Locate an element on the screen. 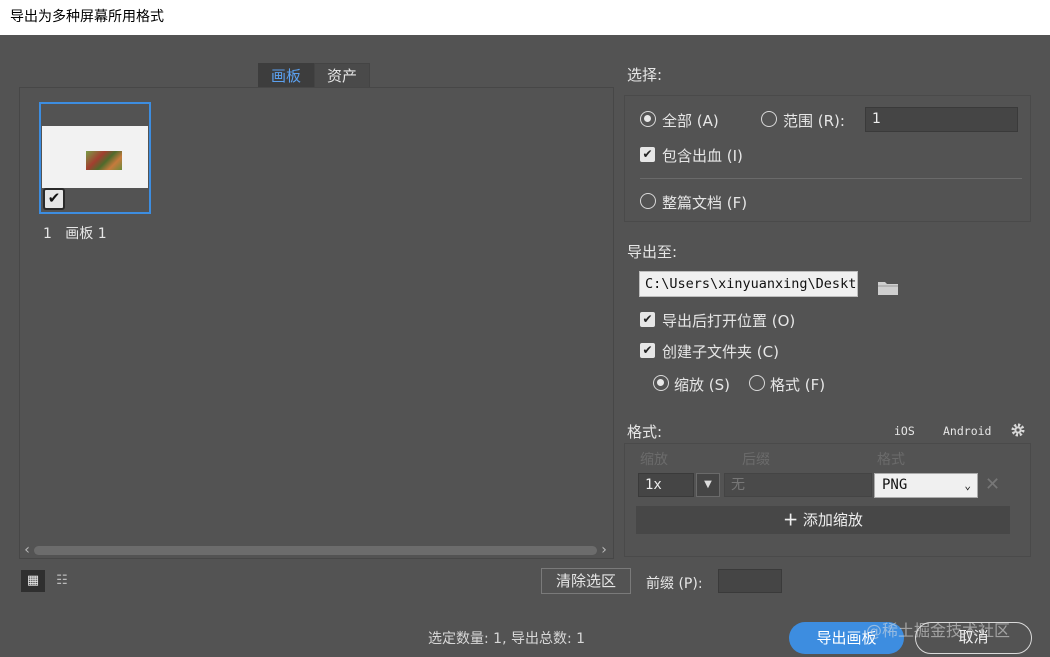  subfolder-checkbox: ✔ is located at coordinates (647, 350).